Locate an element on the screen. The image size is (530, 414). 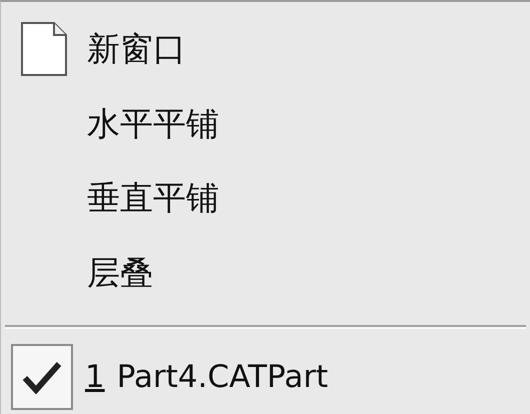
menu-item: 垂直平铺 is located at coordinates (153, 199).